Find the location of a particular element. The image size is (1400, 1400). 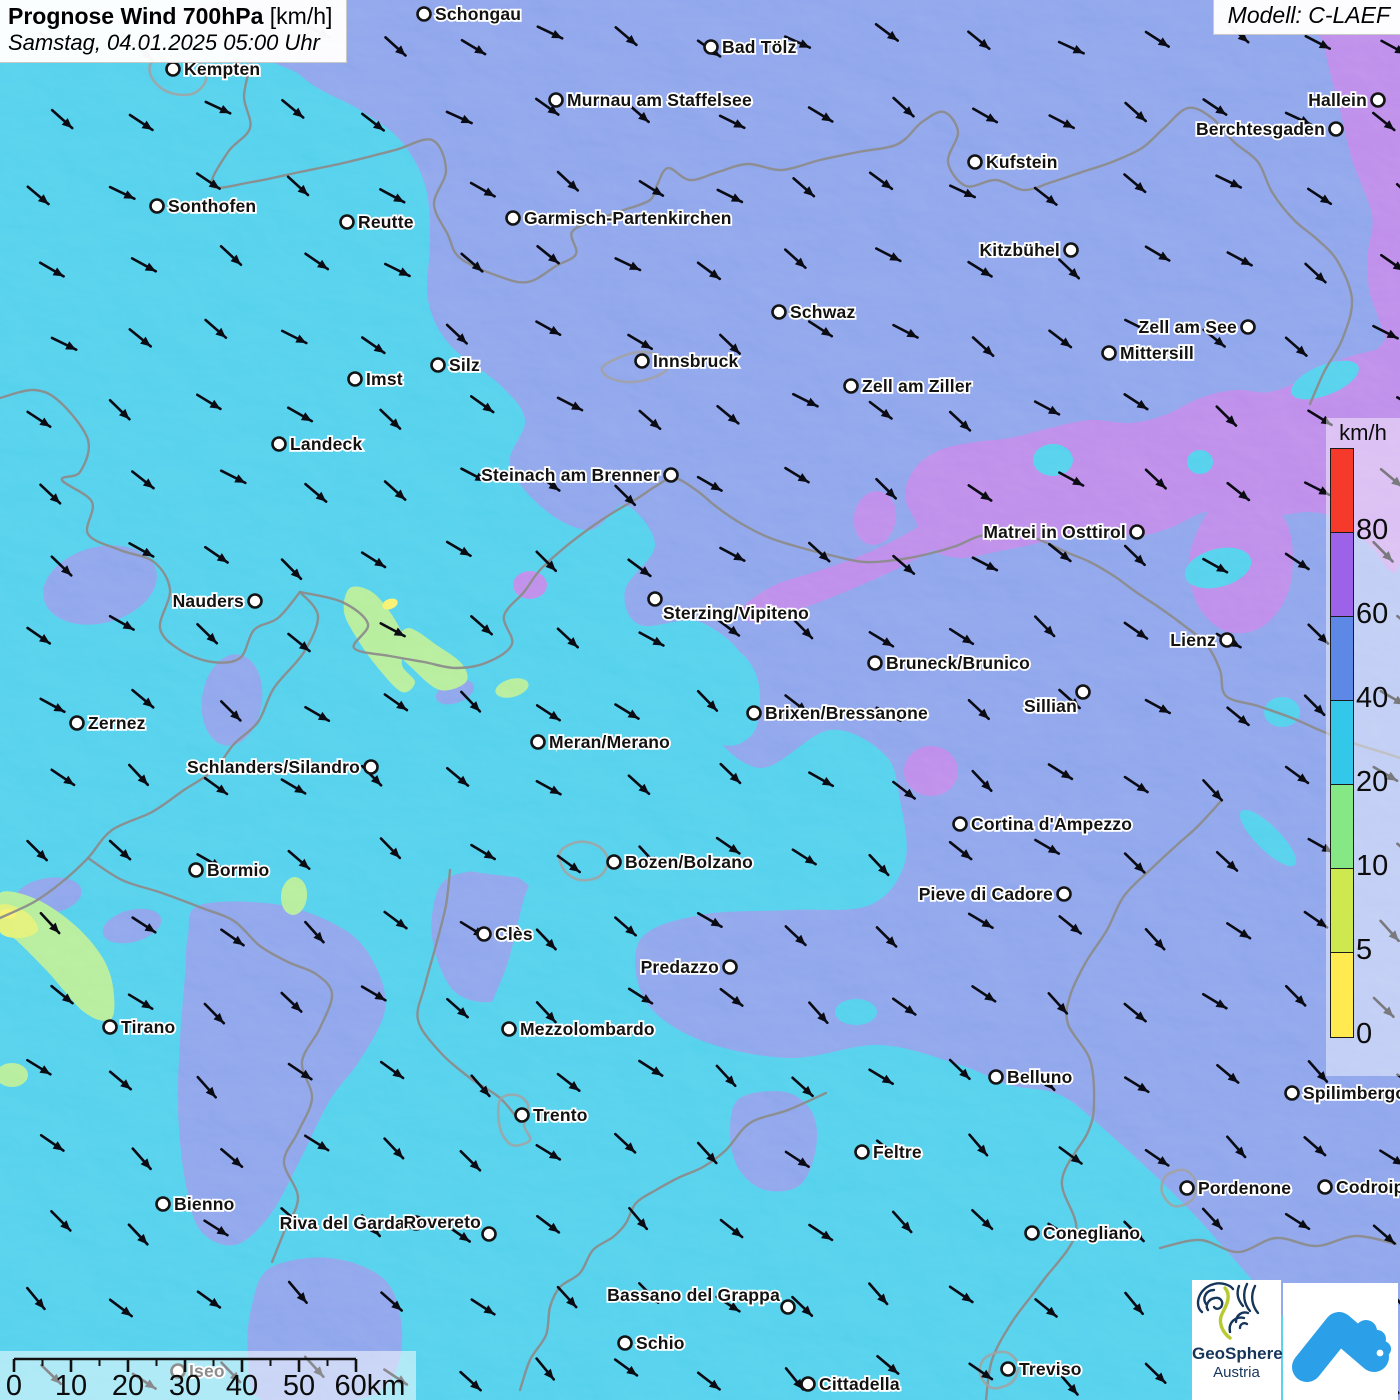

city-imst: Imst is located at coordinates (375, 379).